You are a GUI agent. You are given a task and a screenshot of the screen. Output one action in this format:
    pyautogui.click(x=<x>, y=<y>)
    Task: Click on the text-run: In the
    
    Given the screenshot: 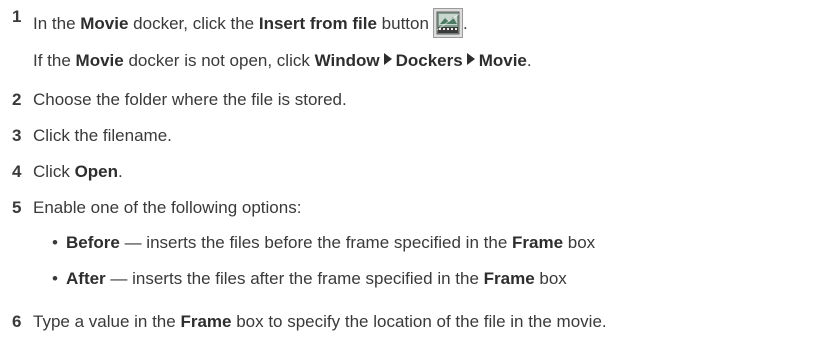 What is the action you would take?
    pyautogui.click(x=57, y=23)
    